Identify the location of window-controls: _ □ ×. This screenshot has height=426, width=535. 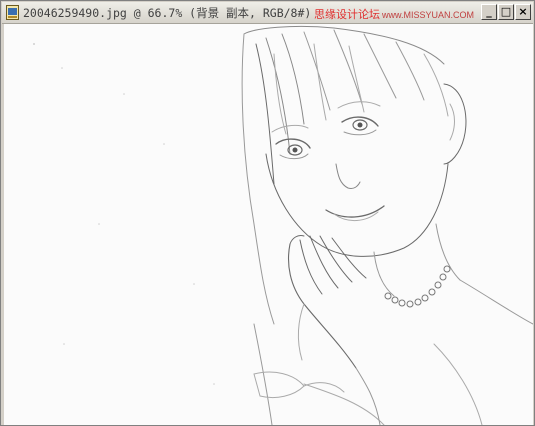
(506, 12).